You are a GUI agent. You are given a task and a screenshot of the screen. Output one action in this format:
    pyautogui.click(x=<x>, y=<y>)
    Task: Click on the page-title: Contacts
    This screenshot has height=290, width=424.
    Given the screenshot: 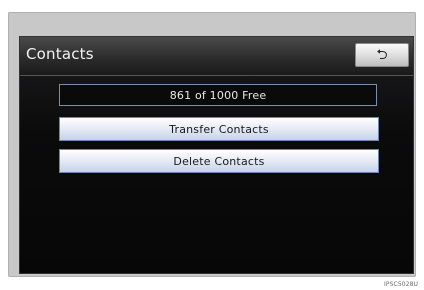 What is the action you would take?
    pyautogui.click(x=60, y=54)
    